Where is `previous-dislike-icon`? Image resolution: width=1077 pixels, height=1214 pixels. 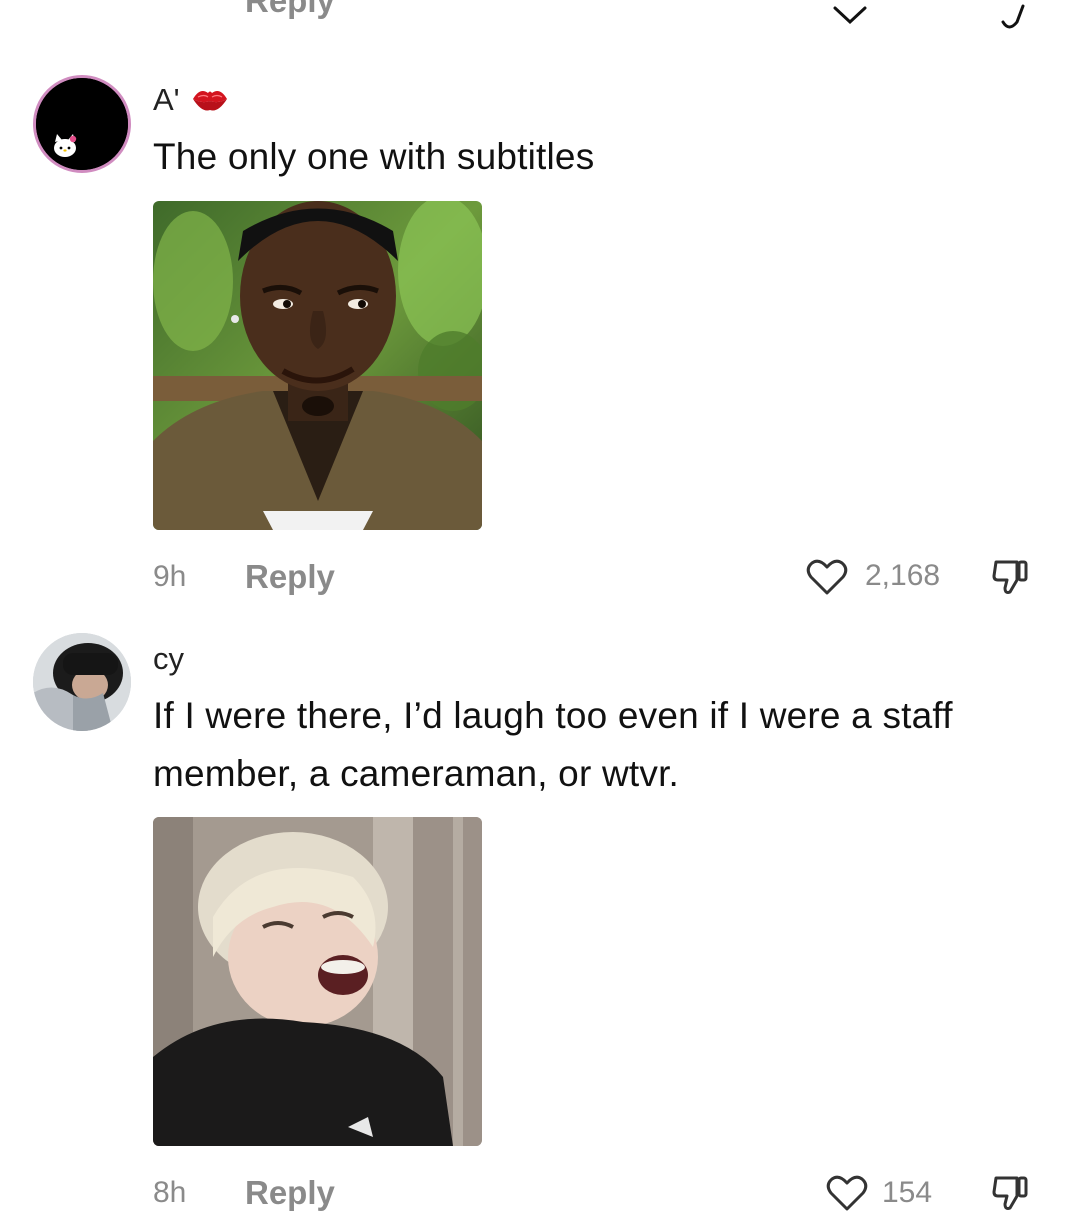
previous-dislike-icon is located at coordinates (1015, 16).